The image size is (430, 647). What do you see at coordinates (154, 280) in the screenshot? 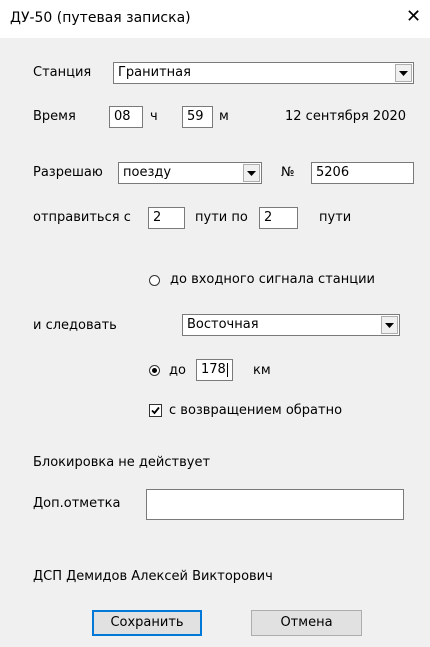
I see `signal-radio` at bounding box center [154, 280].